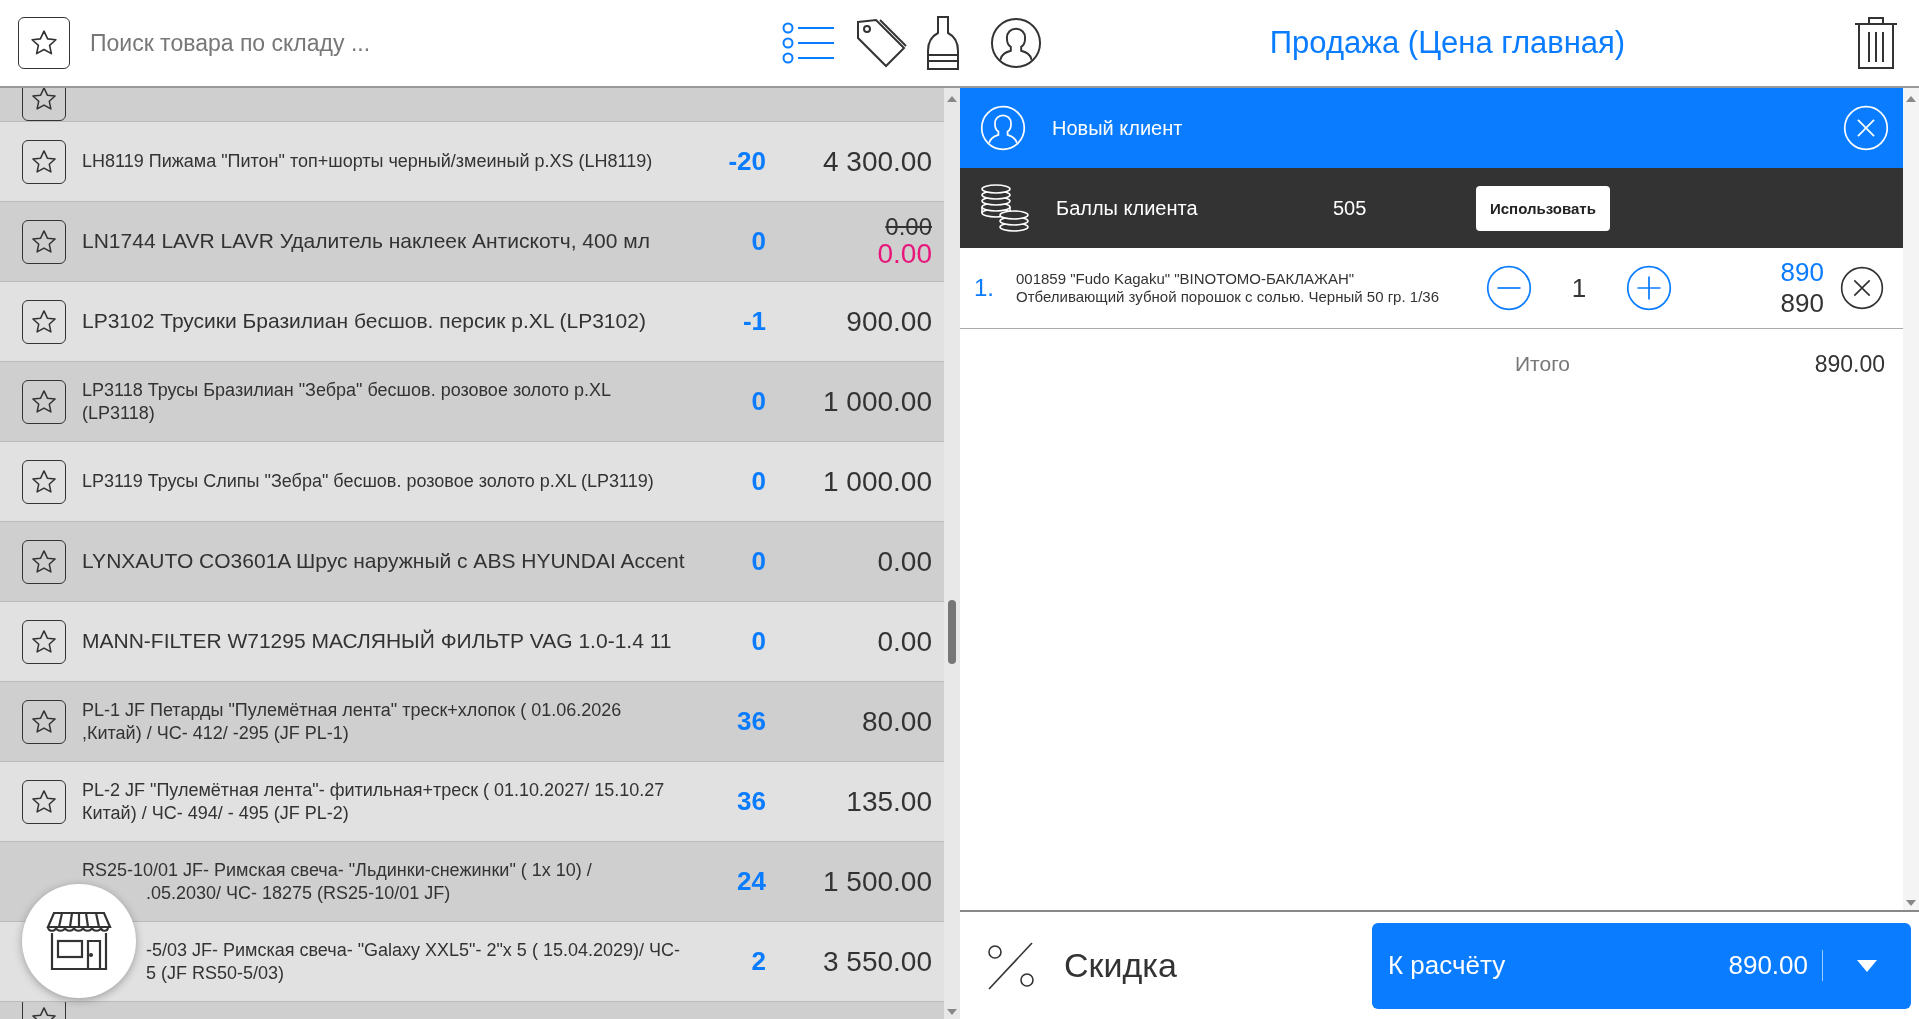 The height and width of the screenshot is (1019, 1919). What do you see at coordinates (1016, 43) in the screenshot?
I see `customer-button` at bounding box center [1016, 43].